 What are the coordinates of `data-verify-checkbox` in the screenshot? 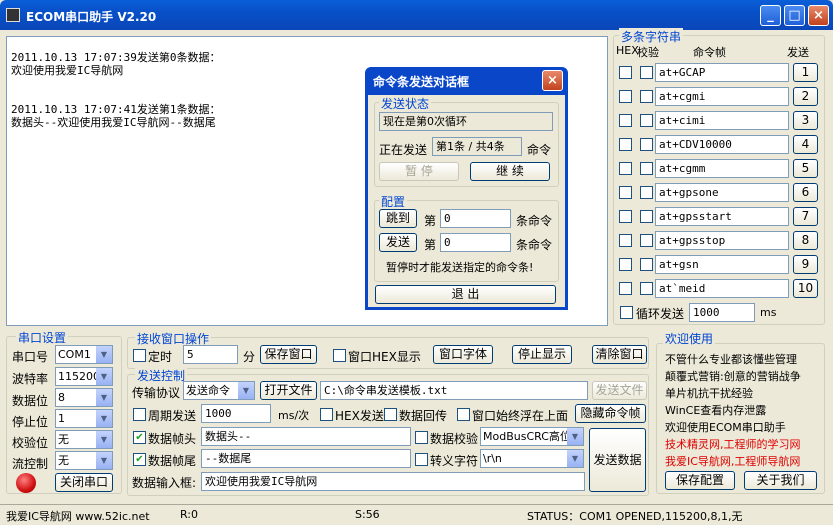 It's located at (421, 437).